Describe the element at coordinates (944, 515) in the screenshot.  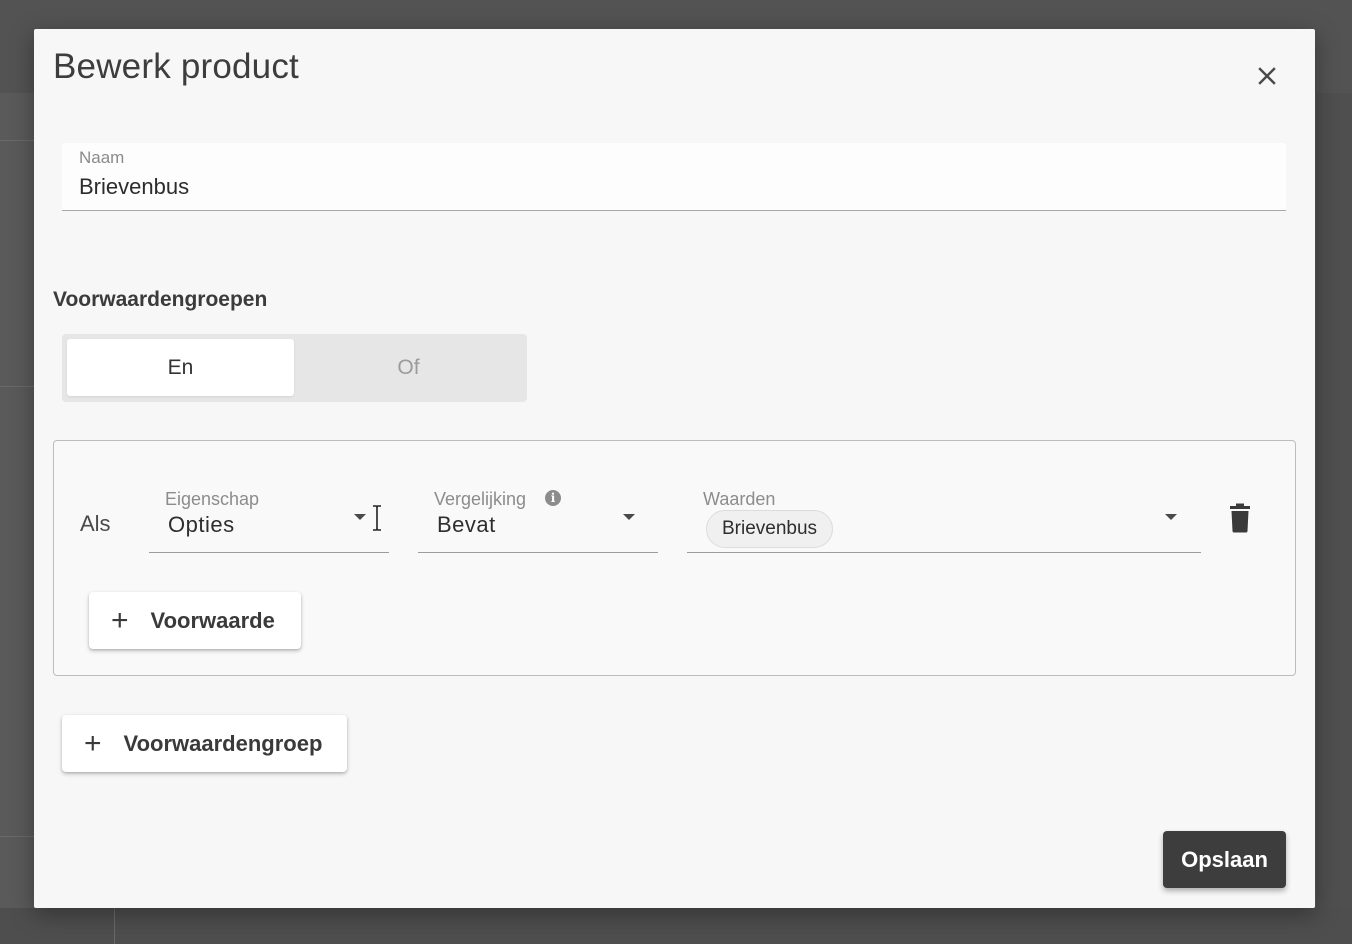
I see `values-select: Waarden Brievenbus` at that location.